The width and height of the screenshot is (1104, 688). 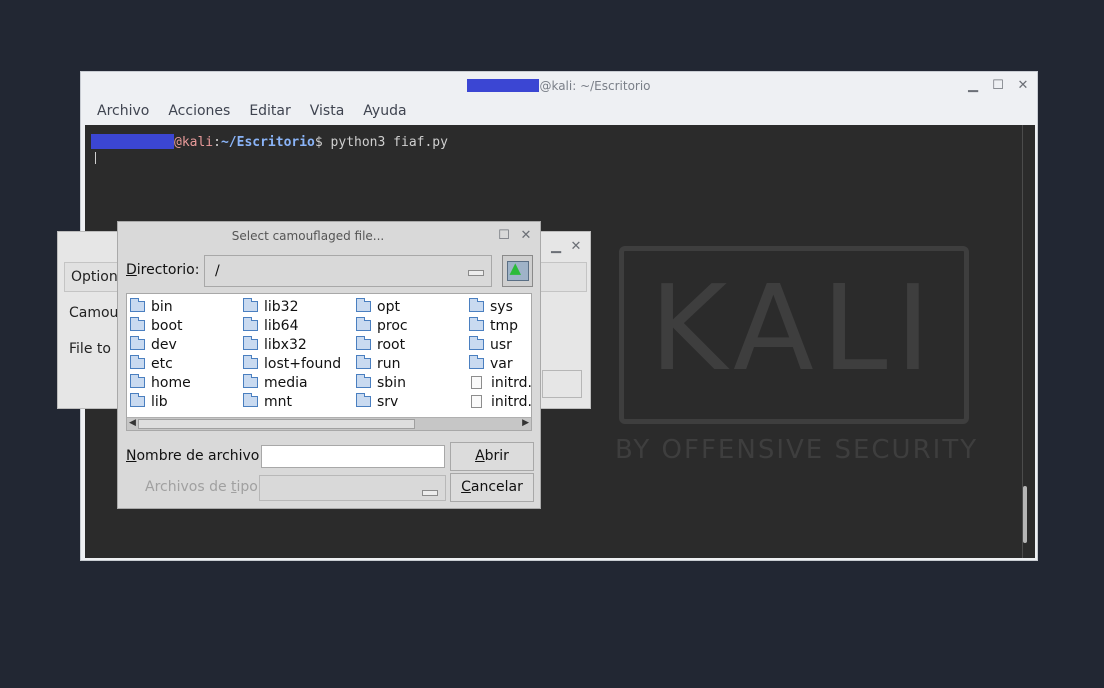 I want to click on file-column-3: opt proc root run sbin srv, so click(x=382, y=354).